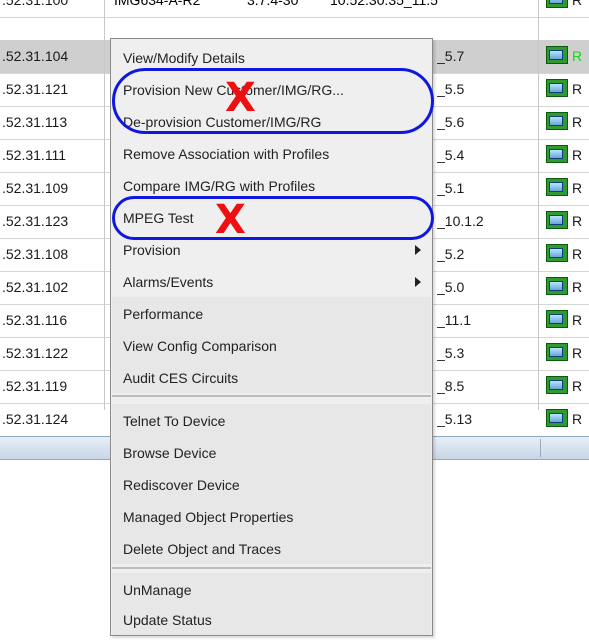 The height and width of the screenshot is (642, 589). Describe the element at coordinates (35, 4) in the screenshot. I see `ip-cell: .52.31.100` at that location.